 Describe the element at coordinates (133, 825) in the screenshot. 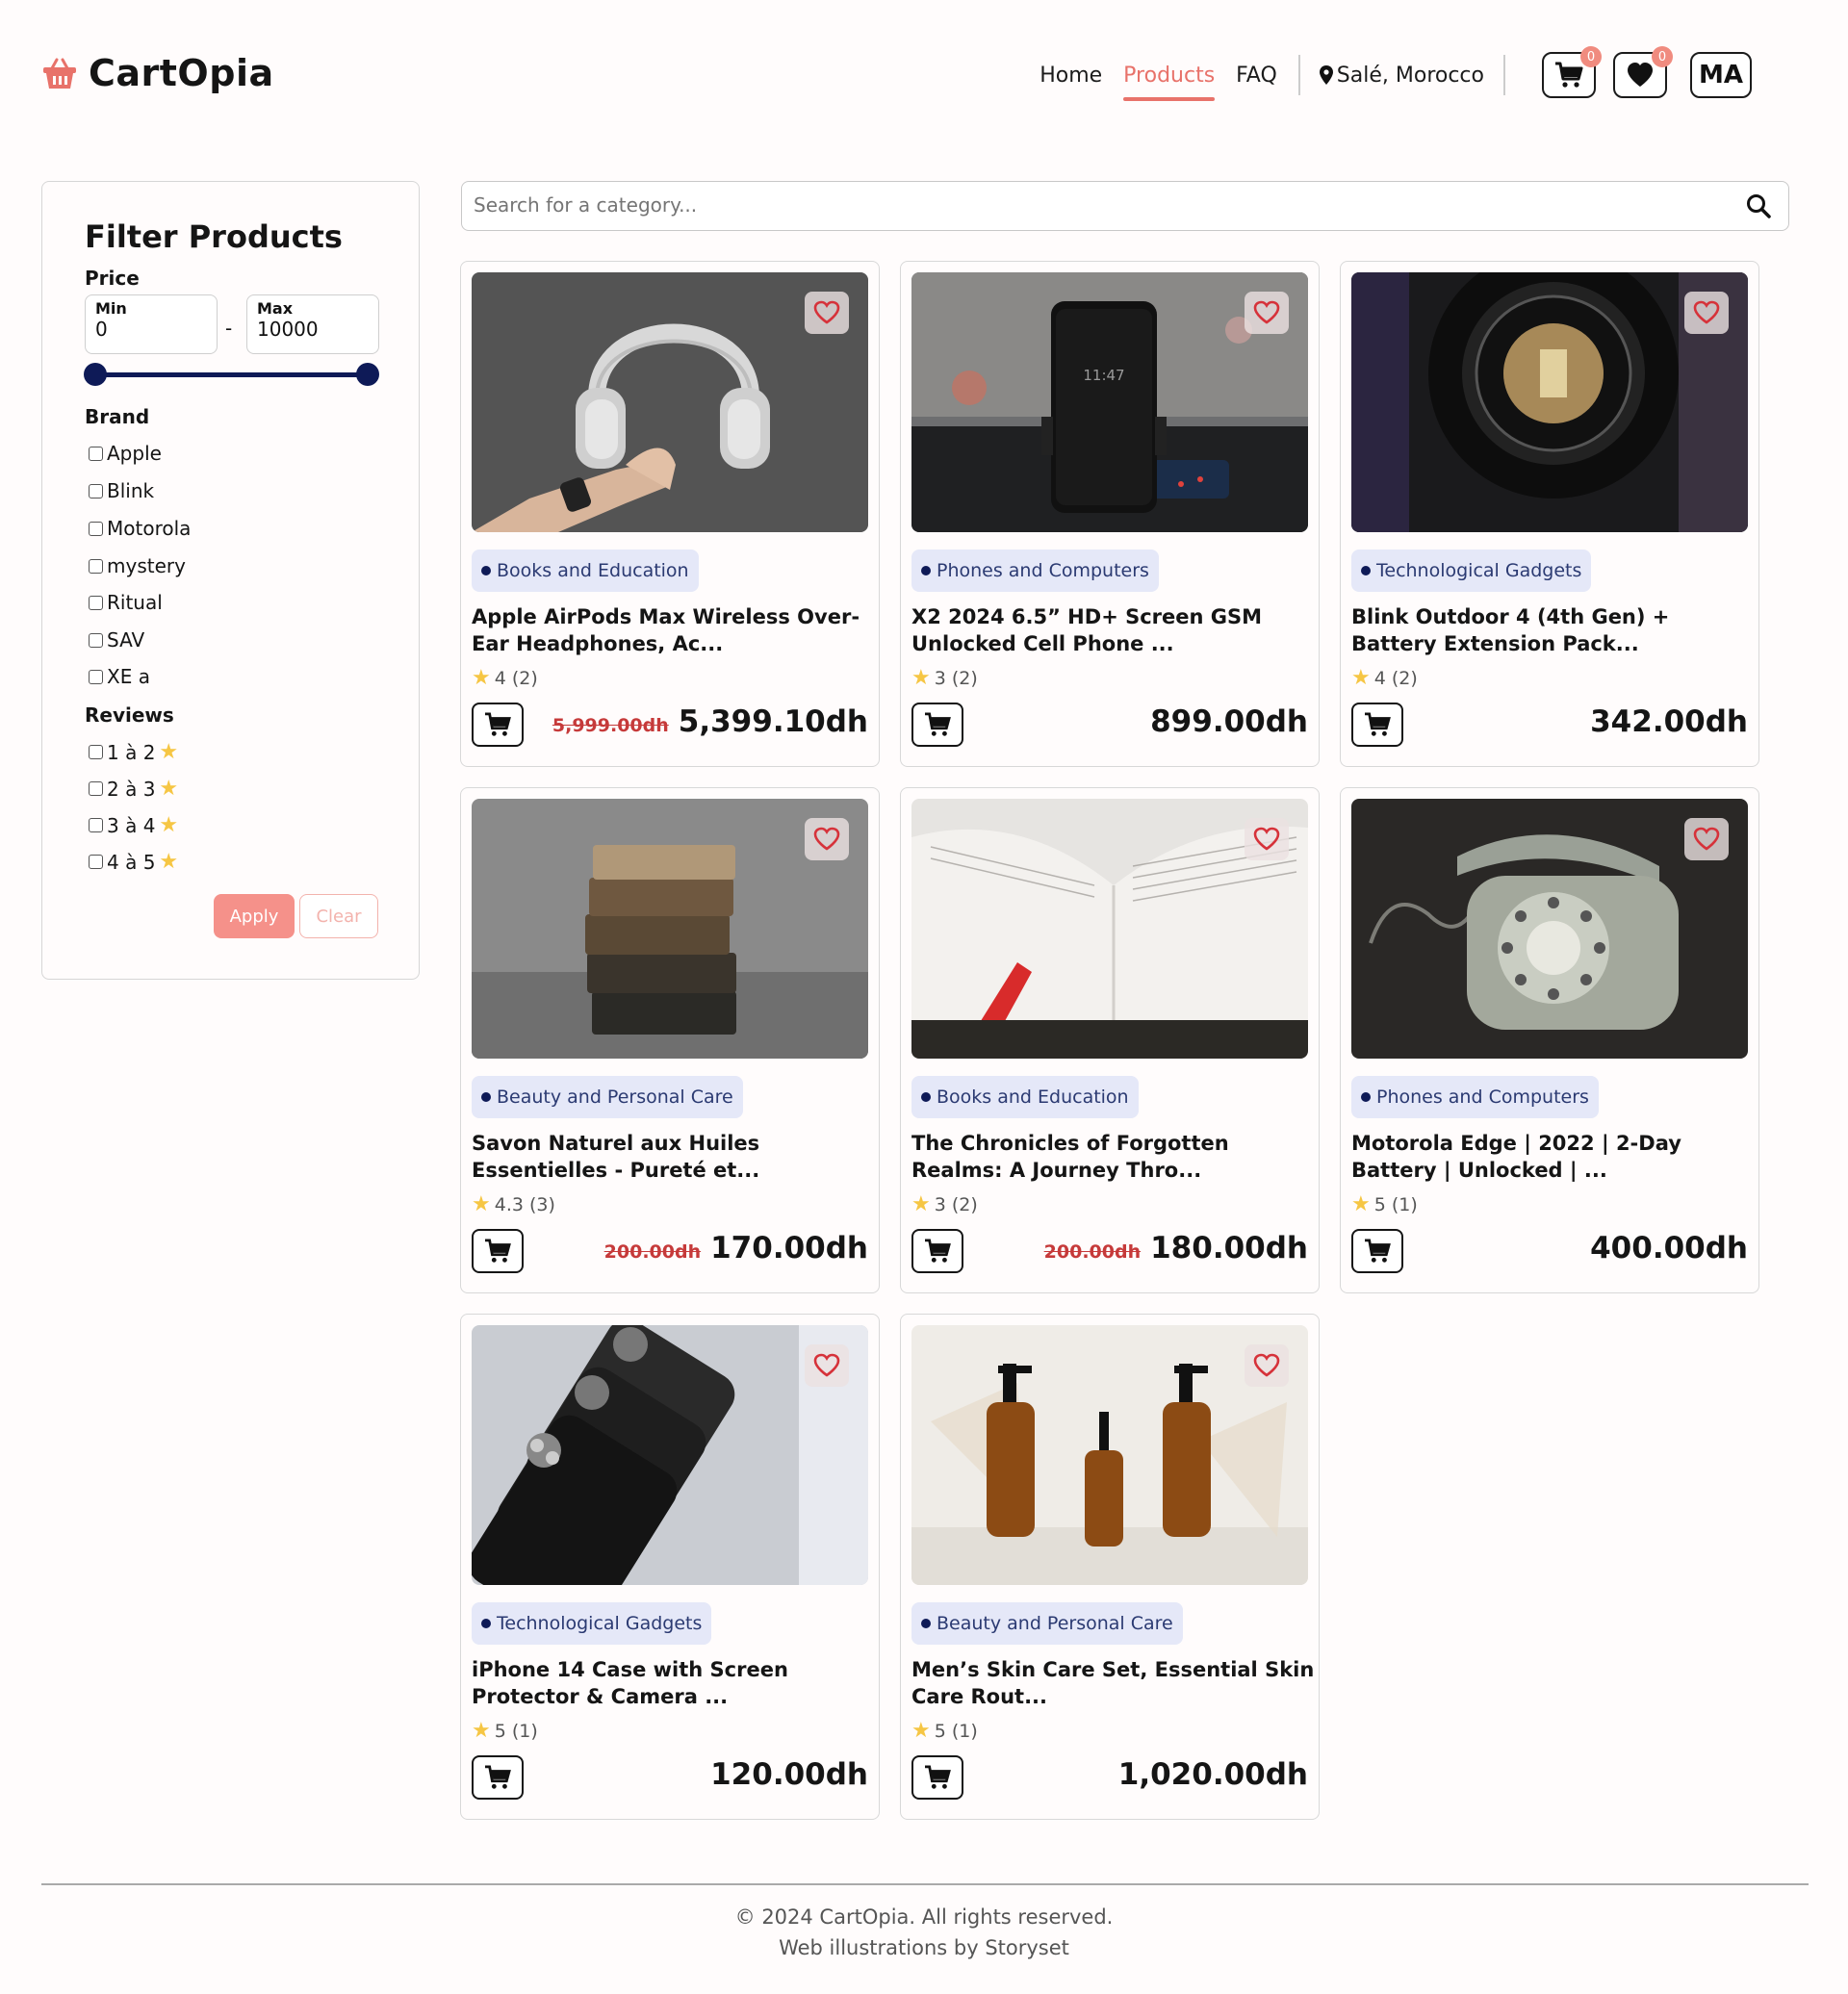

I see `review-option: 3 à 4 ★` at that location.